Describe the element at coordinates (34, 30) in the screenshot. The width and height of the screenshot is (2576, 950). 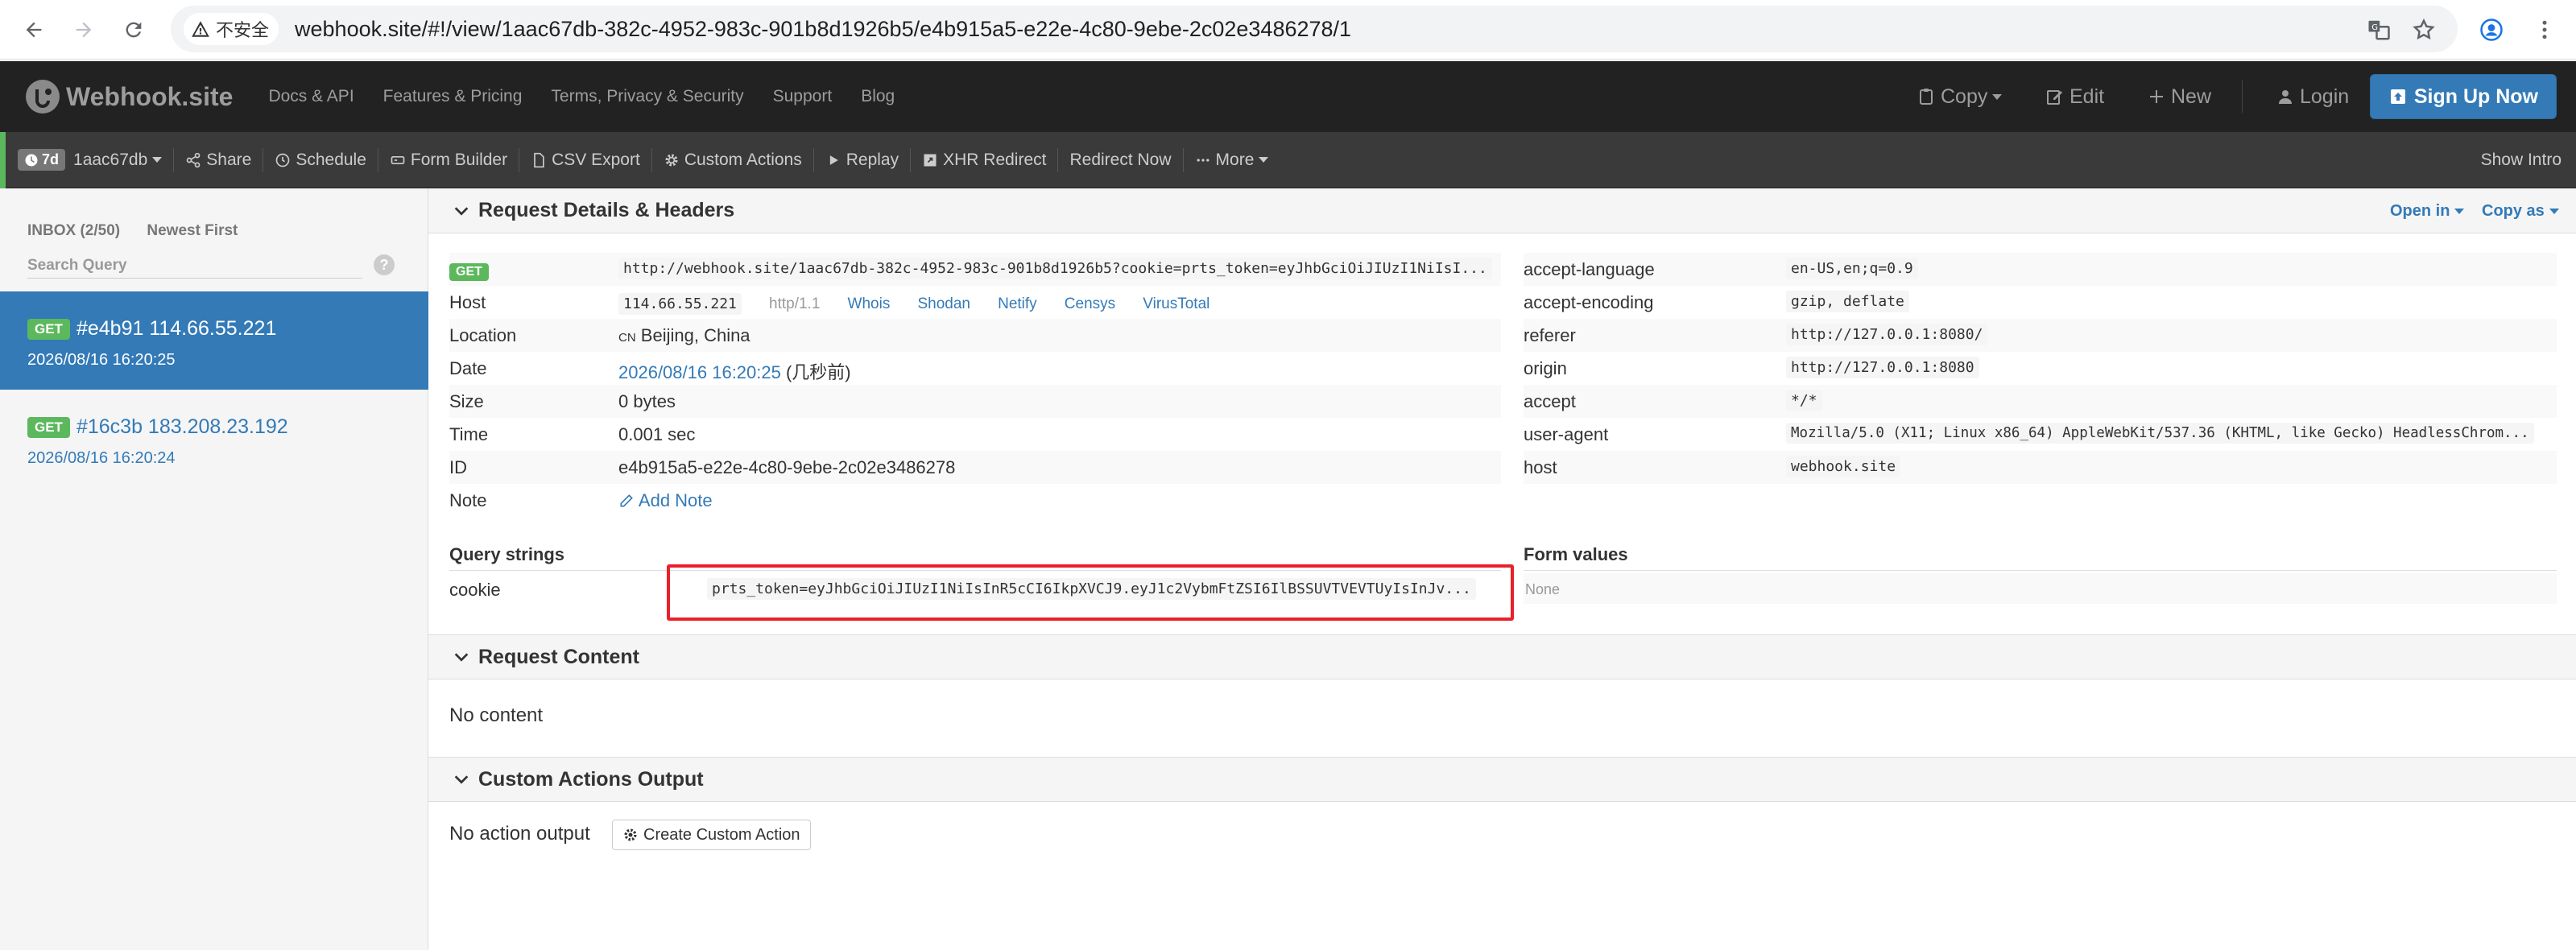
I see `back-button` at that location.